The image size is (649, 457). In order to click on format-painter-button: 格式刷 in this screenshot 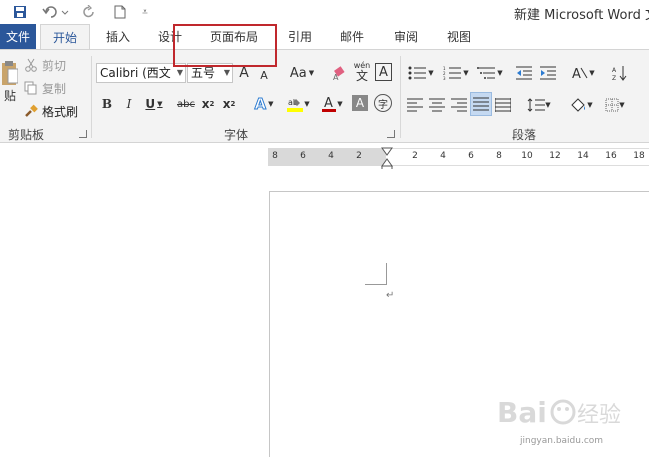, I will do `click(51, 111)`.